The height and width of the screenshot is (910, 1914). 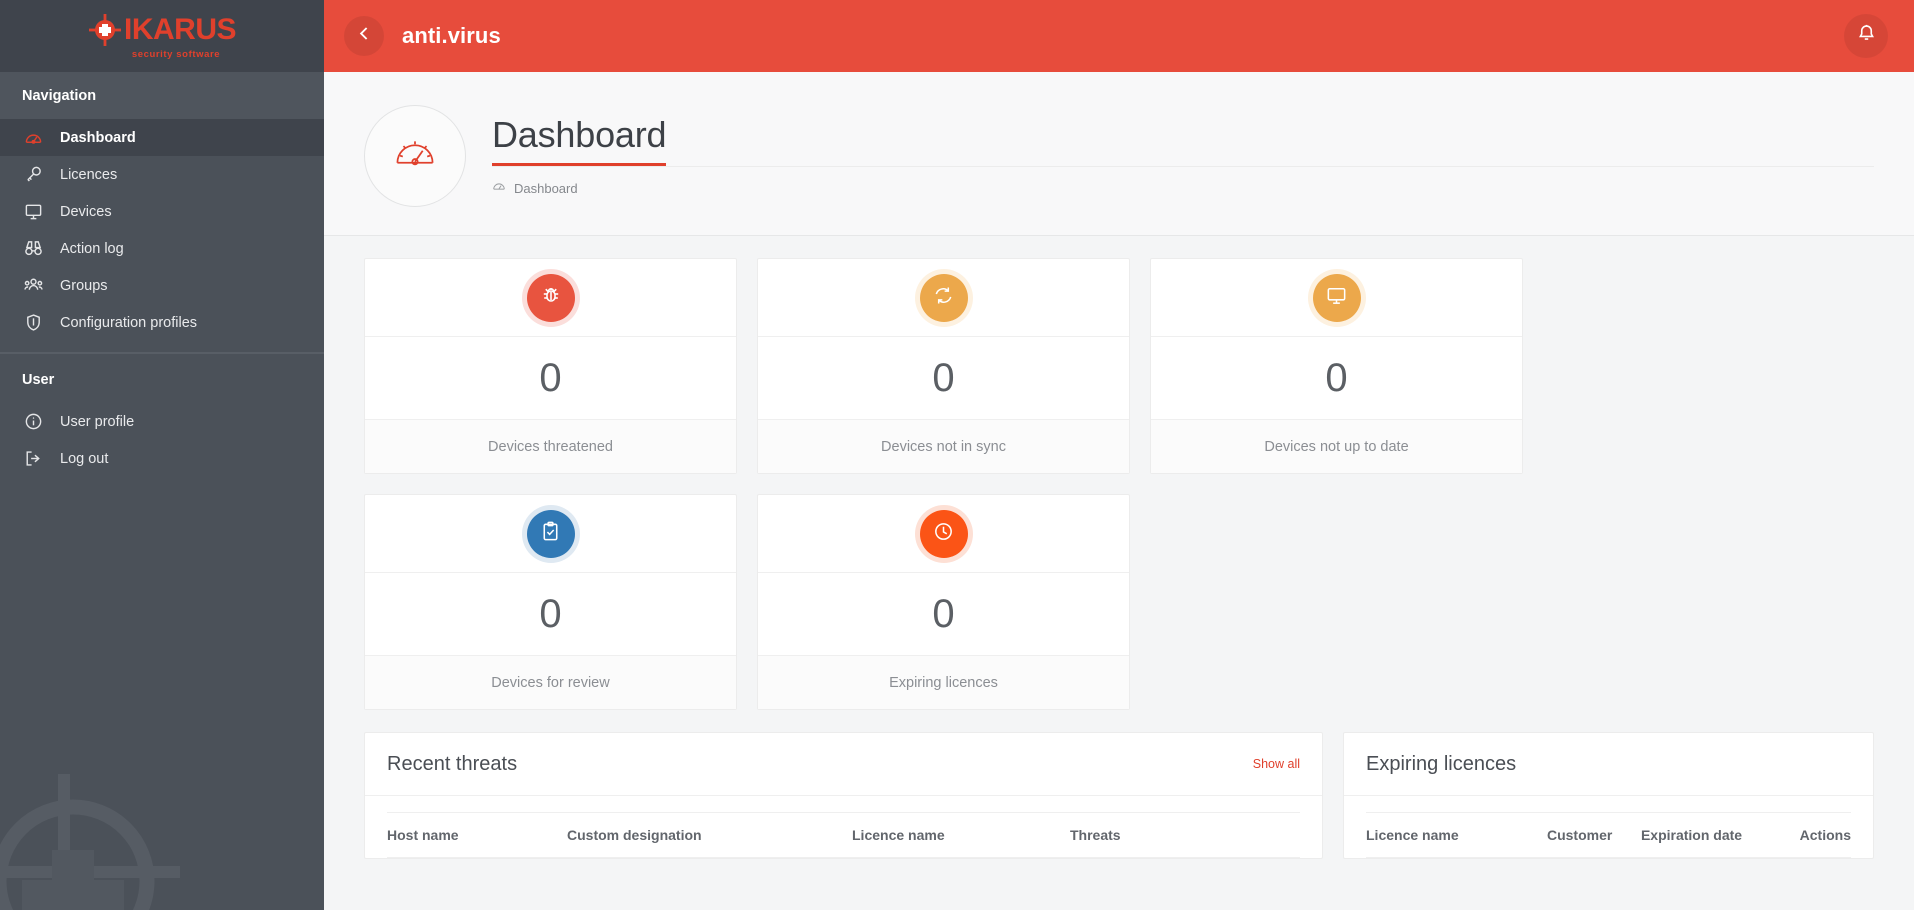 I want to click on sidebar-item-label: Devices, so click(x=86, y=211).